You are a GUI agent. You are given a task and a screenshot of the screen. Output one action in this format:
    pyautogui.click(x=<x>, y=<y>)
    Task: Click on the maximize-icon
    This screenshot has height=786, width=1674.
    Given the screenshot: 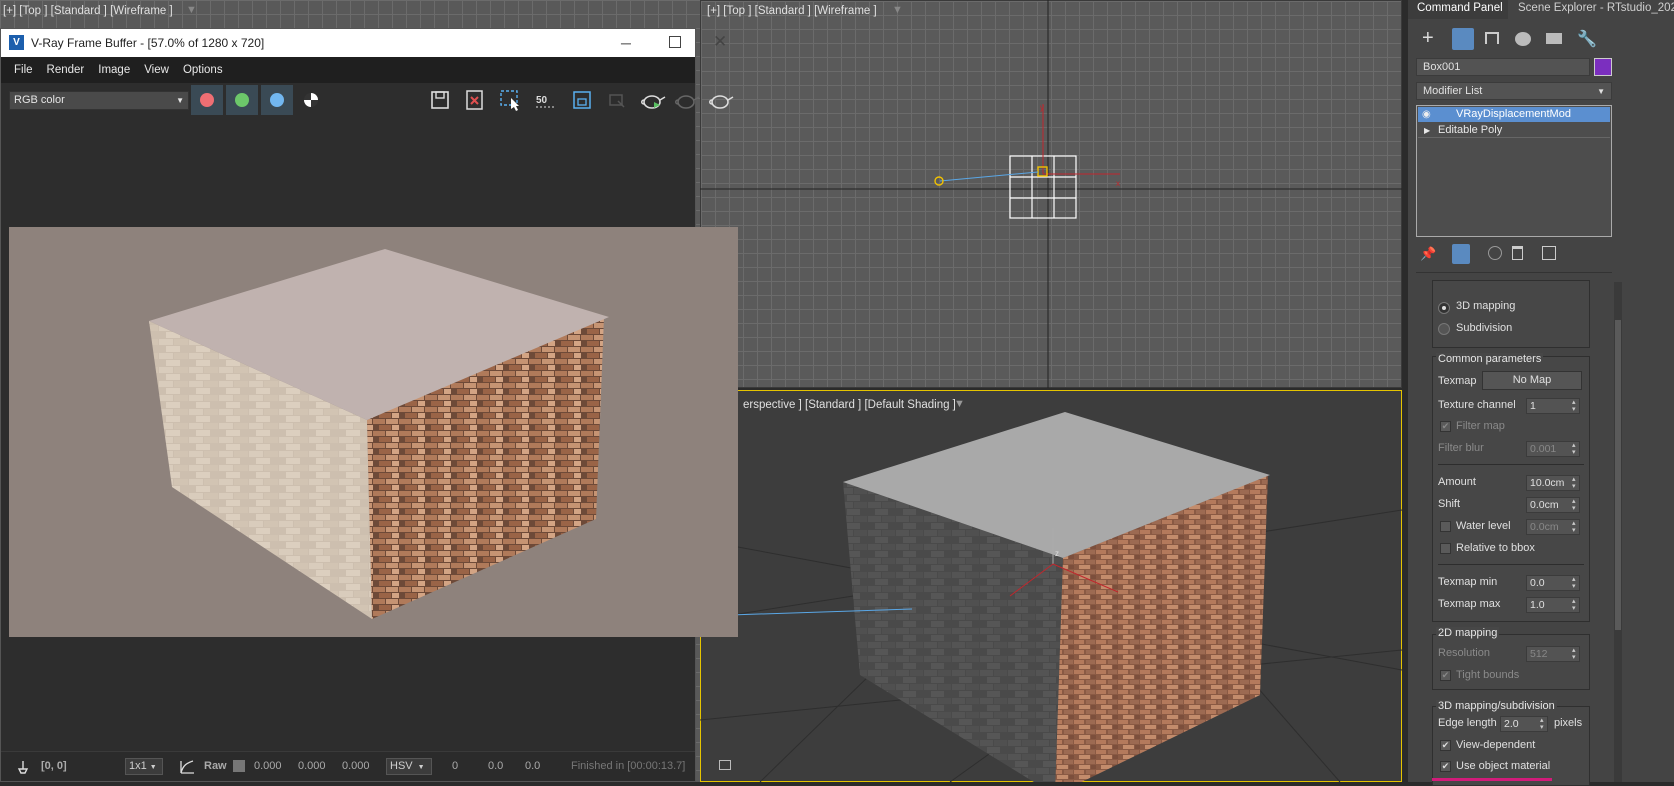 What is the action you would take?
    pyautogui.click(x=675, y=42)
    